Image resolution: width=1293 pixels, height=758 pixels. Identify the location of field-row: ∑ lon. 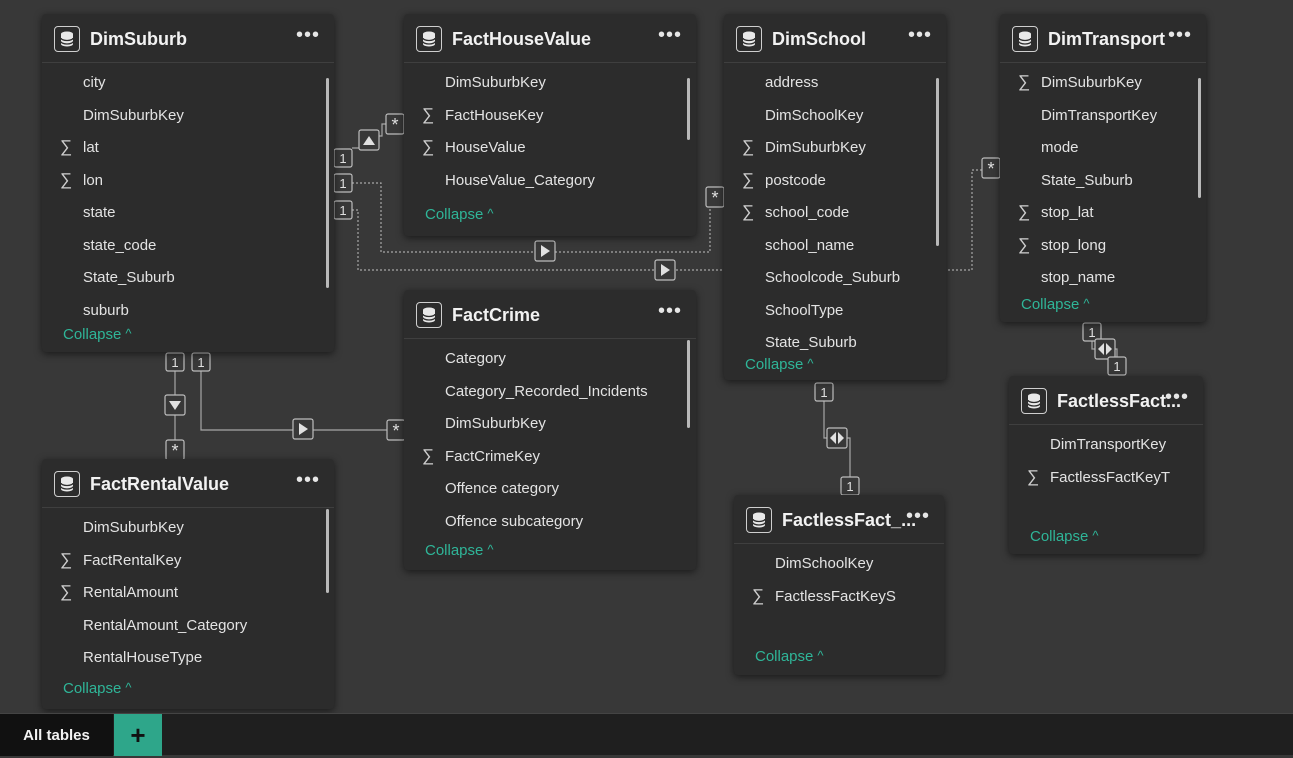
(188, 180).